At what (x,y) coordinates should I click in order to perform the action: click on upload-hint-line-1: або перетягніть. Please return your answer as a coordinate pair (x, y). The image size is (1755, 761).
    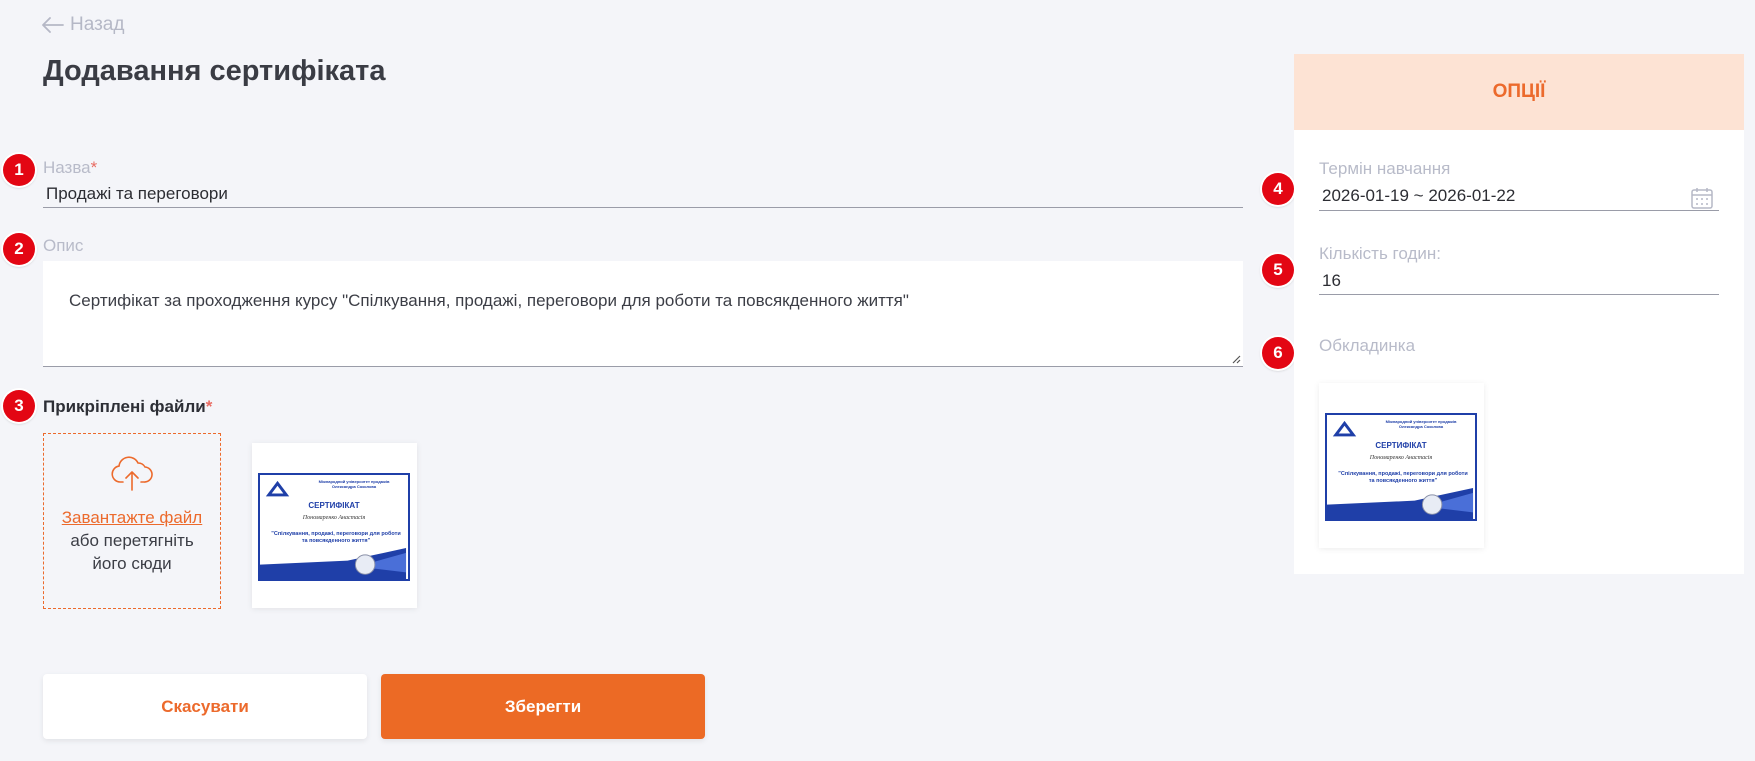
    Looking at the image, I should click on (132, 540).